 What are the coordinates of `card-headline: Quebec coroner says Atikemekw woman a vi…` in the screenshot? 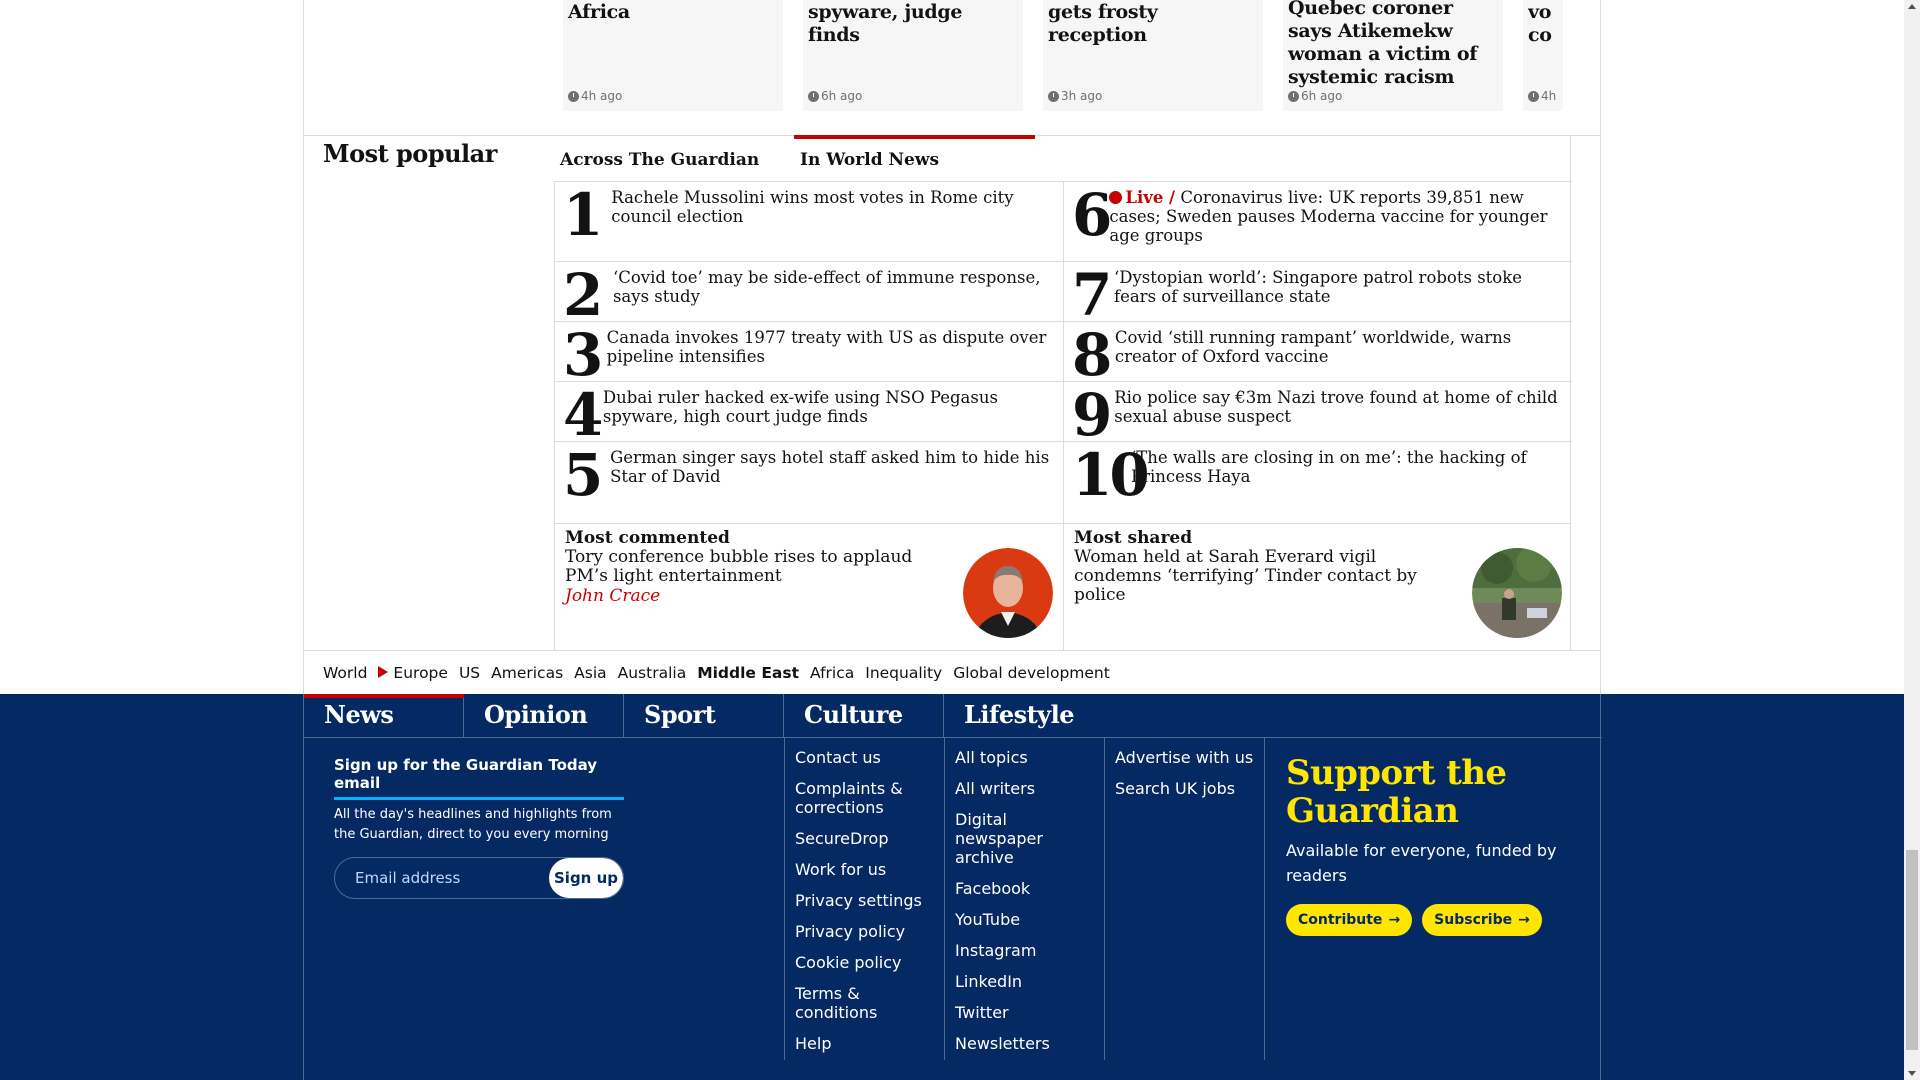 It's located at (1393, 44).